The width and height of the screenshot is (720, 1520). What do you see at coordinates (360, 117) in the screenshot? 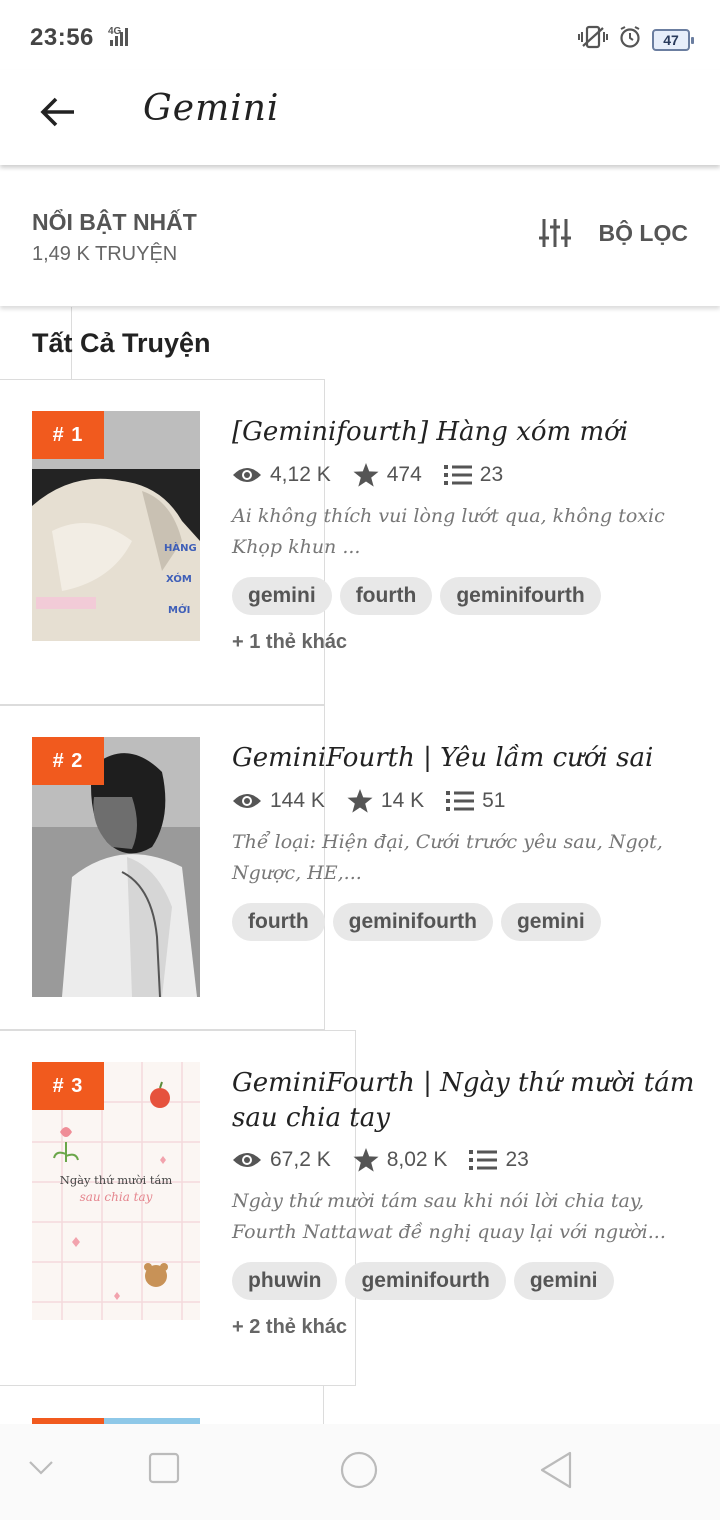
I see `app-bar: Gemini` at bounding box center [360, 117].